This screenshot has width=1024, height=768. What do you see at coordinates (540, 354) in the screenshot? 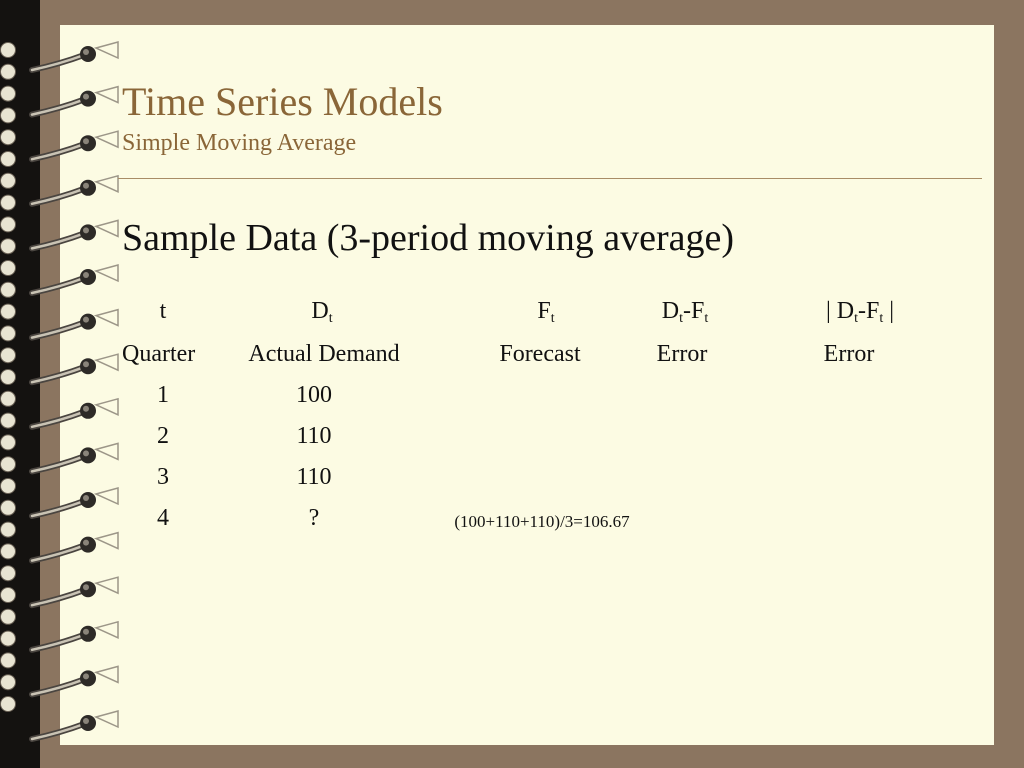
I see `header-forecast: Forecast` at bounding box center [540, 354].